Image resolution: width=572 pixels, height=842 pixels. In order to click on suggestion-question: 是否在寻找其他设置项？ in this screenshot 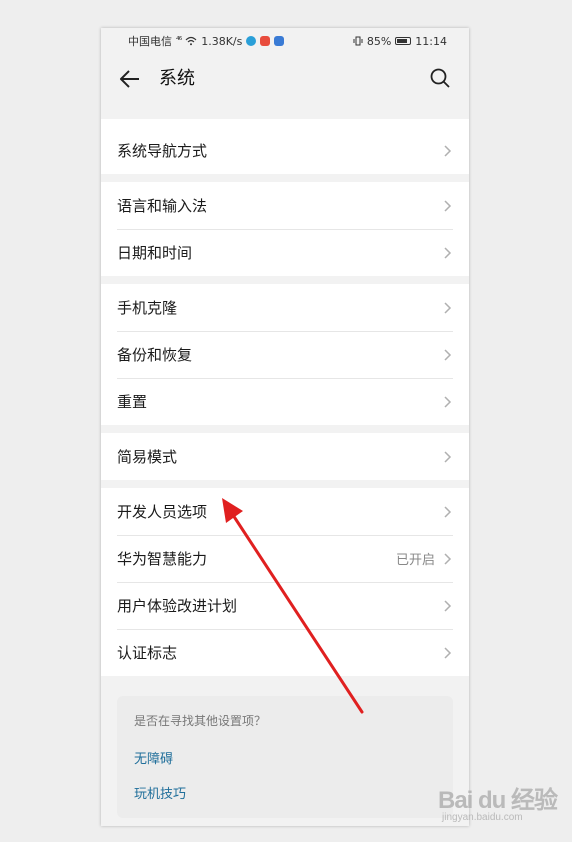, I will do `click(200, 721)`.